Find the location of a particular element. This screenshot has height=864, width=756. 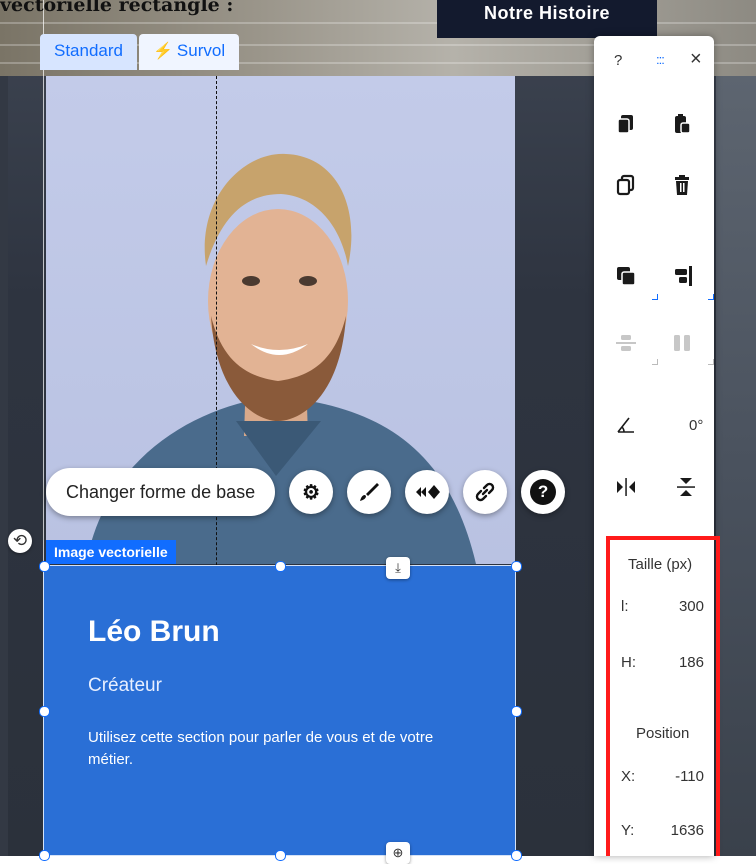

mode-tabs: Standard ⚡ Survol is located at coordinates (140, 52).